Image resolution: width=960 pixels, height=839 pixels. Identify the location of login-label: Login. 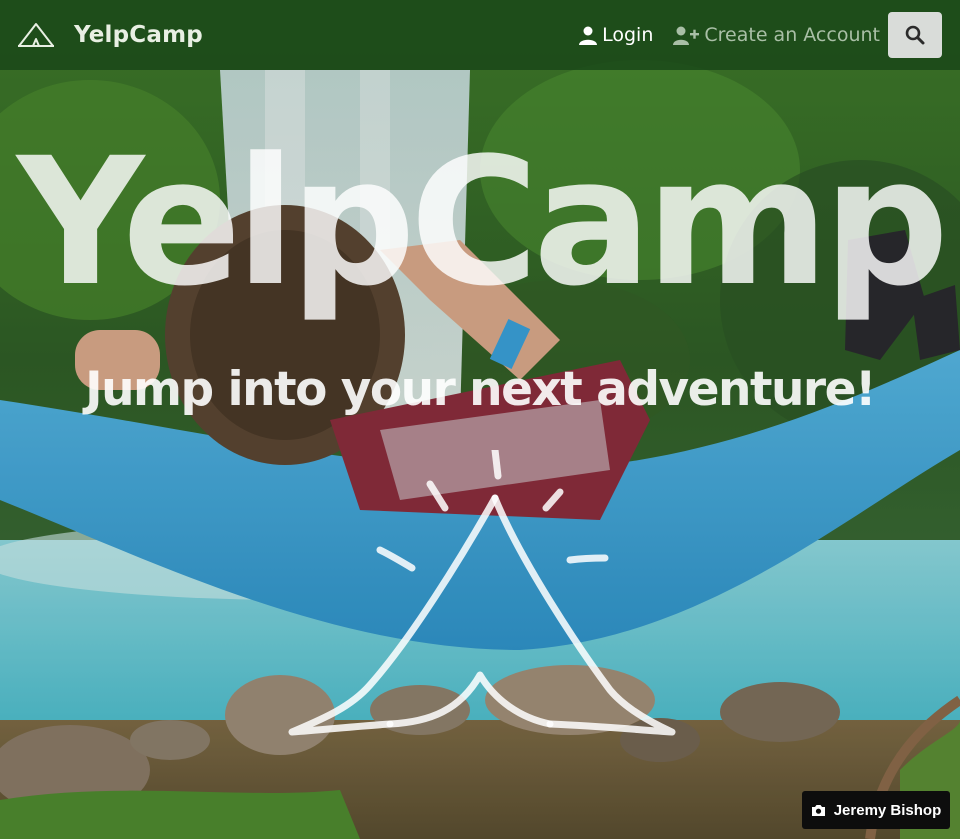
(628, 35).